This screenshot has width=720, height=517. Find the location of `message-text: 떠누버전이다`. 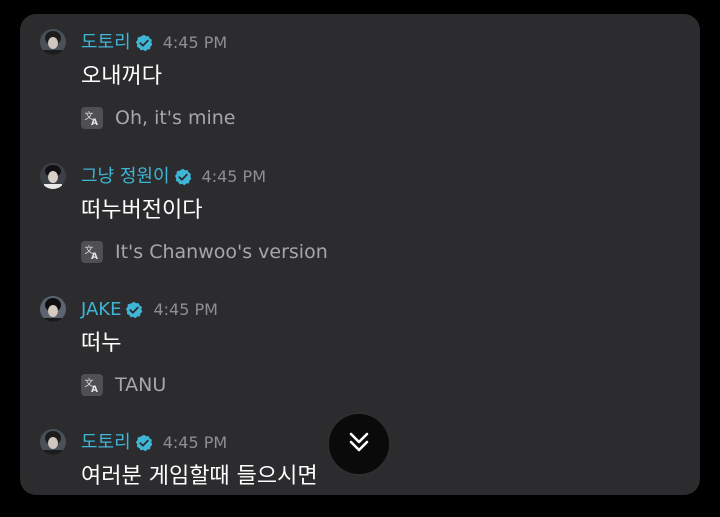

message-text: 떠누버전이다 is located at coordinates (142, 210).